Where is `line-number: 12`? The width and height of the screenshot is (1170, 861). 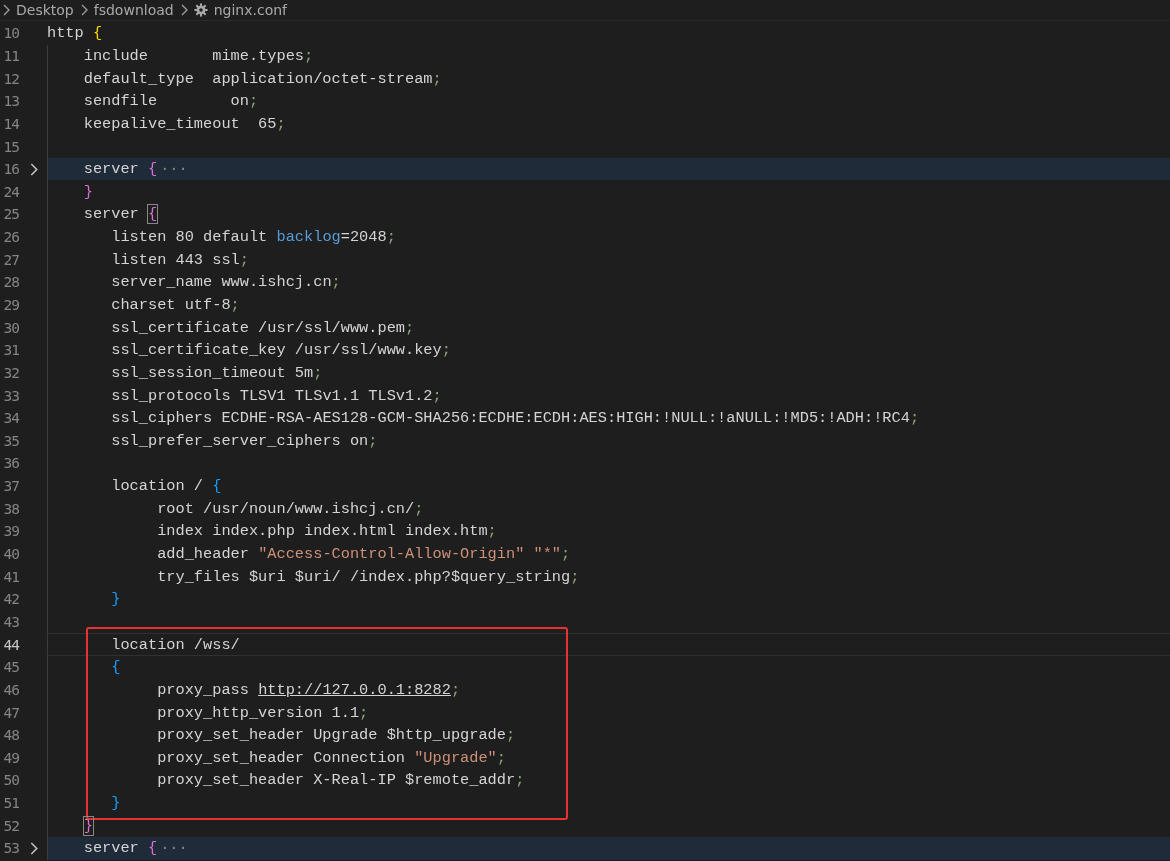 line-number: 12 is located at coordinates (10, 78).